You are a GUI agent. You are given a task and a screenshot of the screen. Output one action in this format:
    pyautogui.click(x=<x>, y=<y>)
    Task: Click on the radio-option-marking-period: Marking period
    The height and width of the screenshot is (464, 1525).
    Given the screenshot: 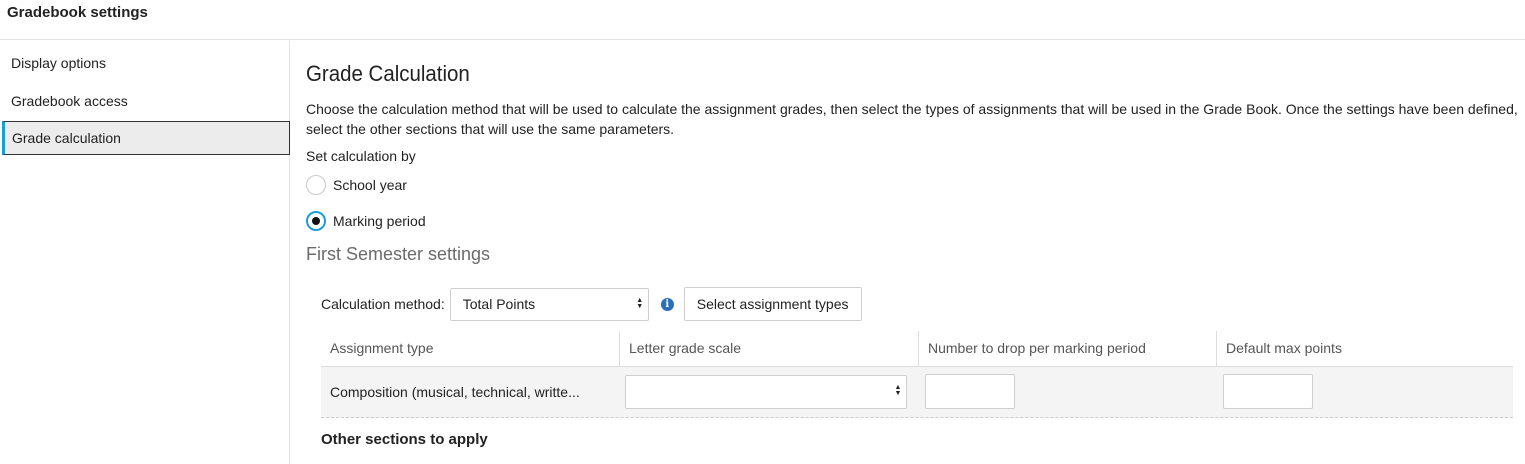 What is the action you would take?
    pyautogui.click(x=366, y=221)
    